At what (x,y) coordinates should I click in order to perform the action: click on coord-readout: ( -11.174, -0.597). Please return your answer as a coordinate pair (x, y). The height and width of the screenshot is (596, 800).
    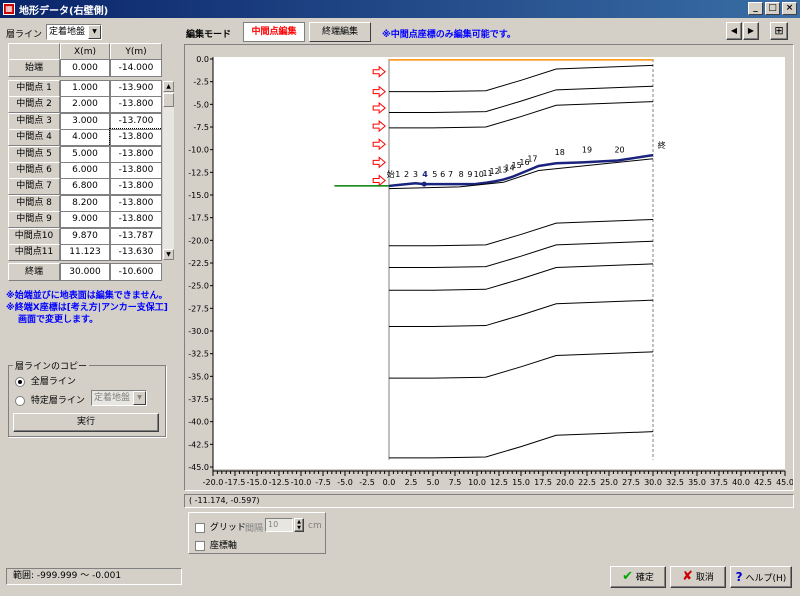
    Looking at the image, I should click on (489, 501).